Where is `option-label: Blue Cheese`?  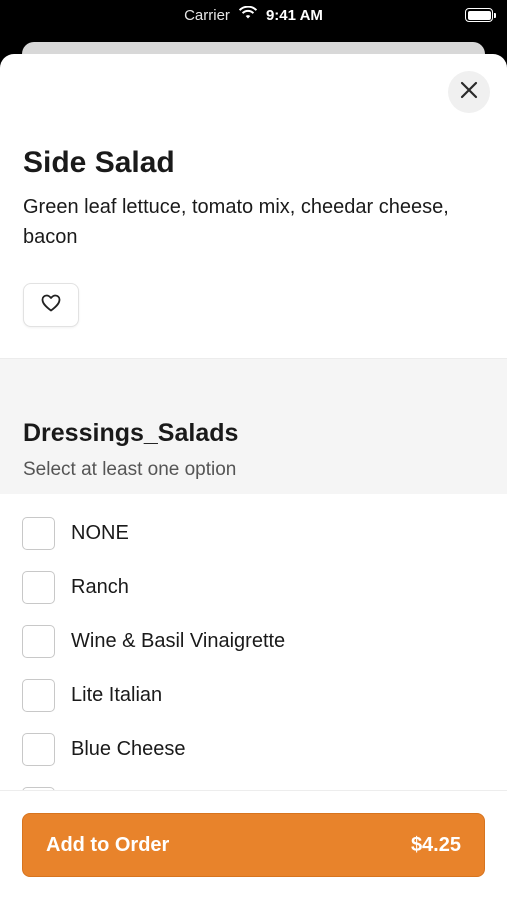 option-label: Blue Cheese is located at coordinates (128, 748).